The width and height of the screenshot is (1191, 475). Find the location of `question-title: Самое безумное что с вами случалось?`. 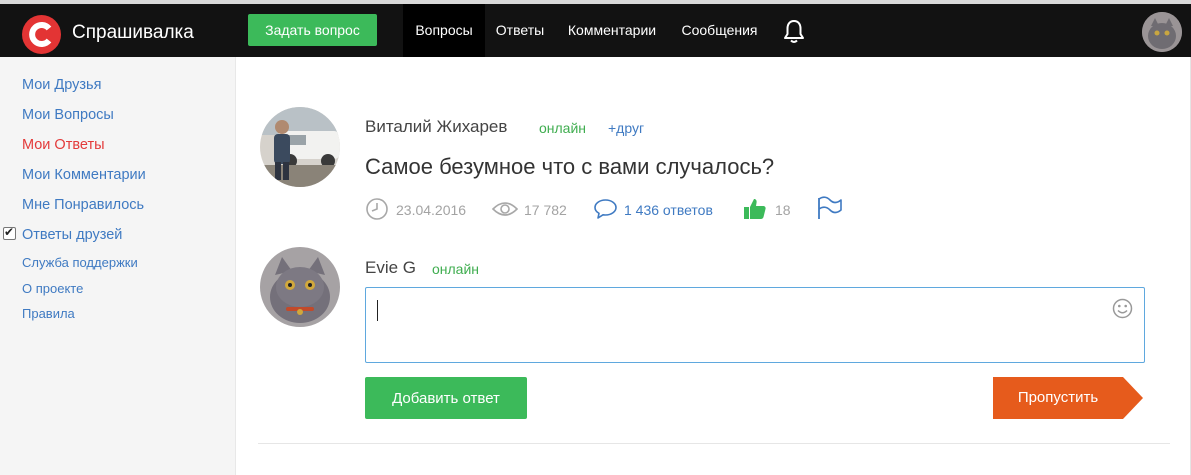

question-title: Самое безумное что с вами случалось? is located at coordinates (569, 167).